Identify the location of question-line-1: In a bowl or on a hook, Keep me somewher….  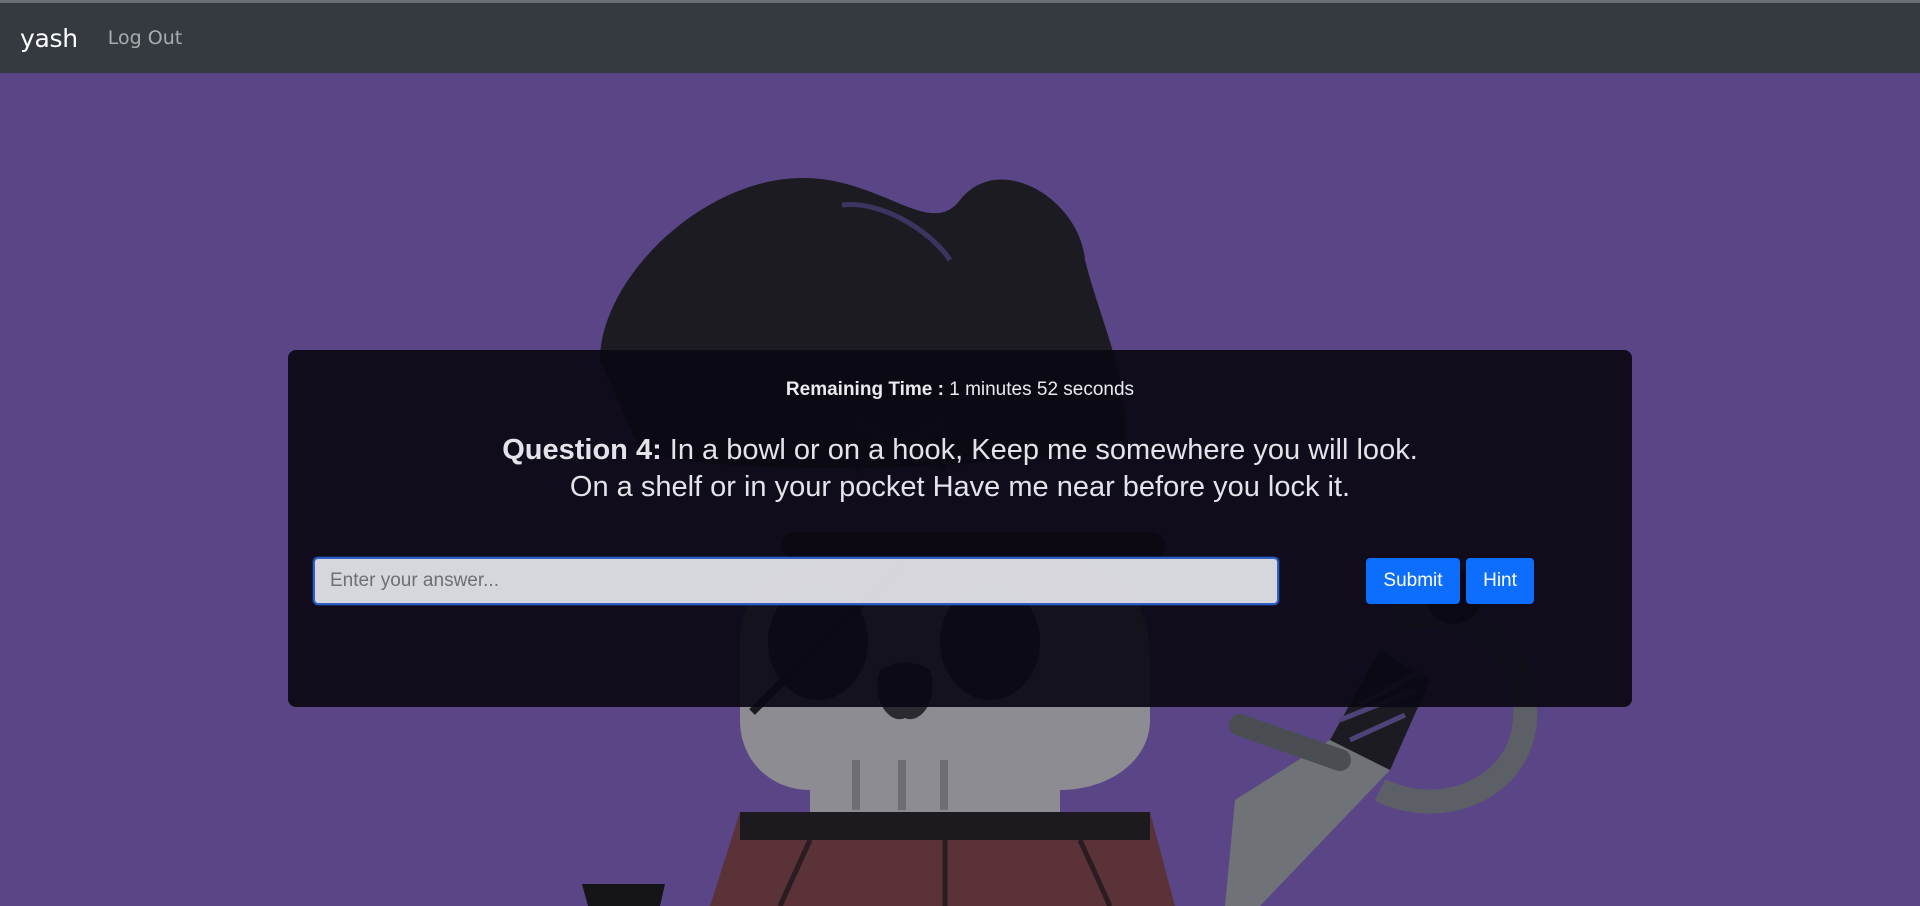
(1043, 450).